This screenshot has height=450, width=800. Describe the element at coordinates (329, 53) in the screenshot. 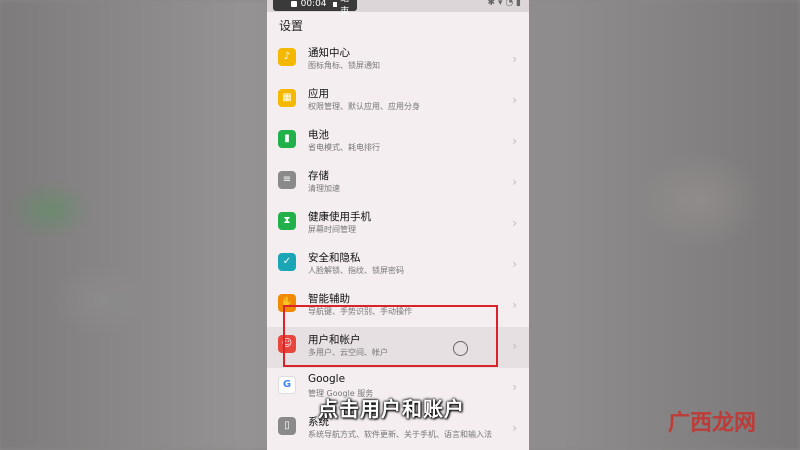

I see `item-title: 通知中心` at that location.